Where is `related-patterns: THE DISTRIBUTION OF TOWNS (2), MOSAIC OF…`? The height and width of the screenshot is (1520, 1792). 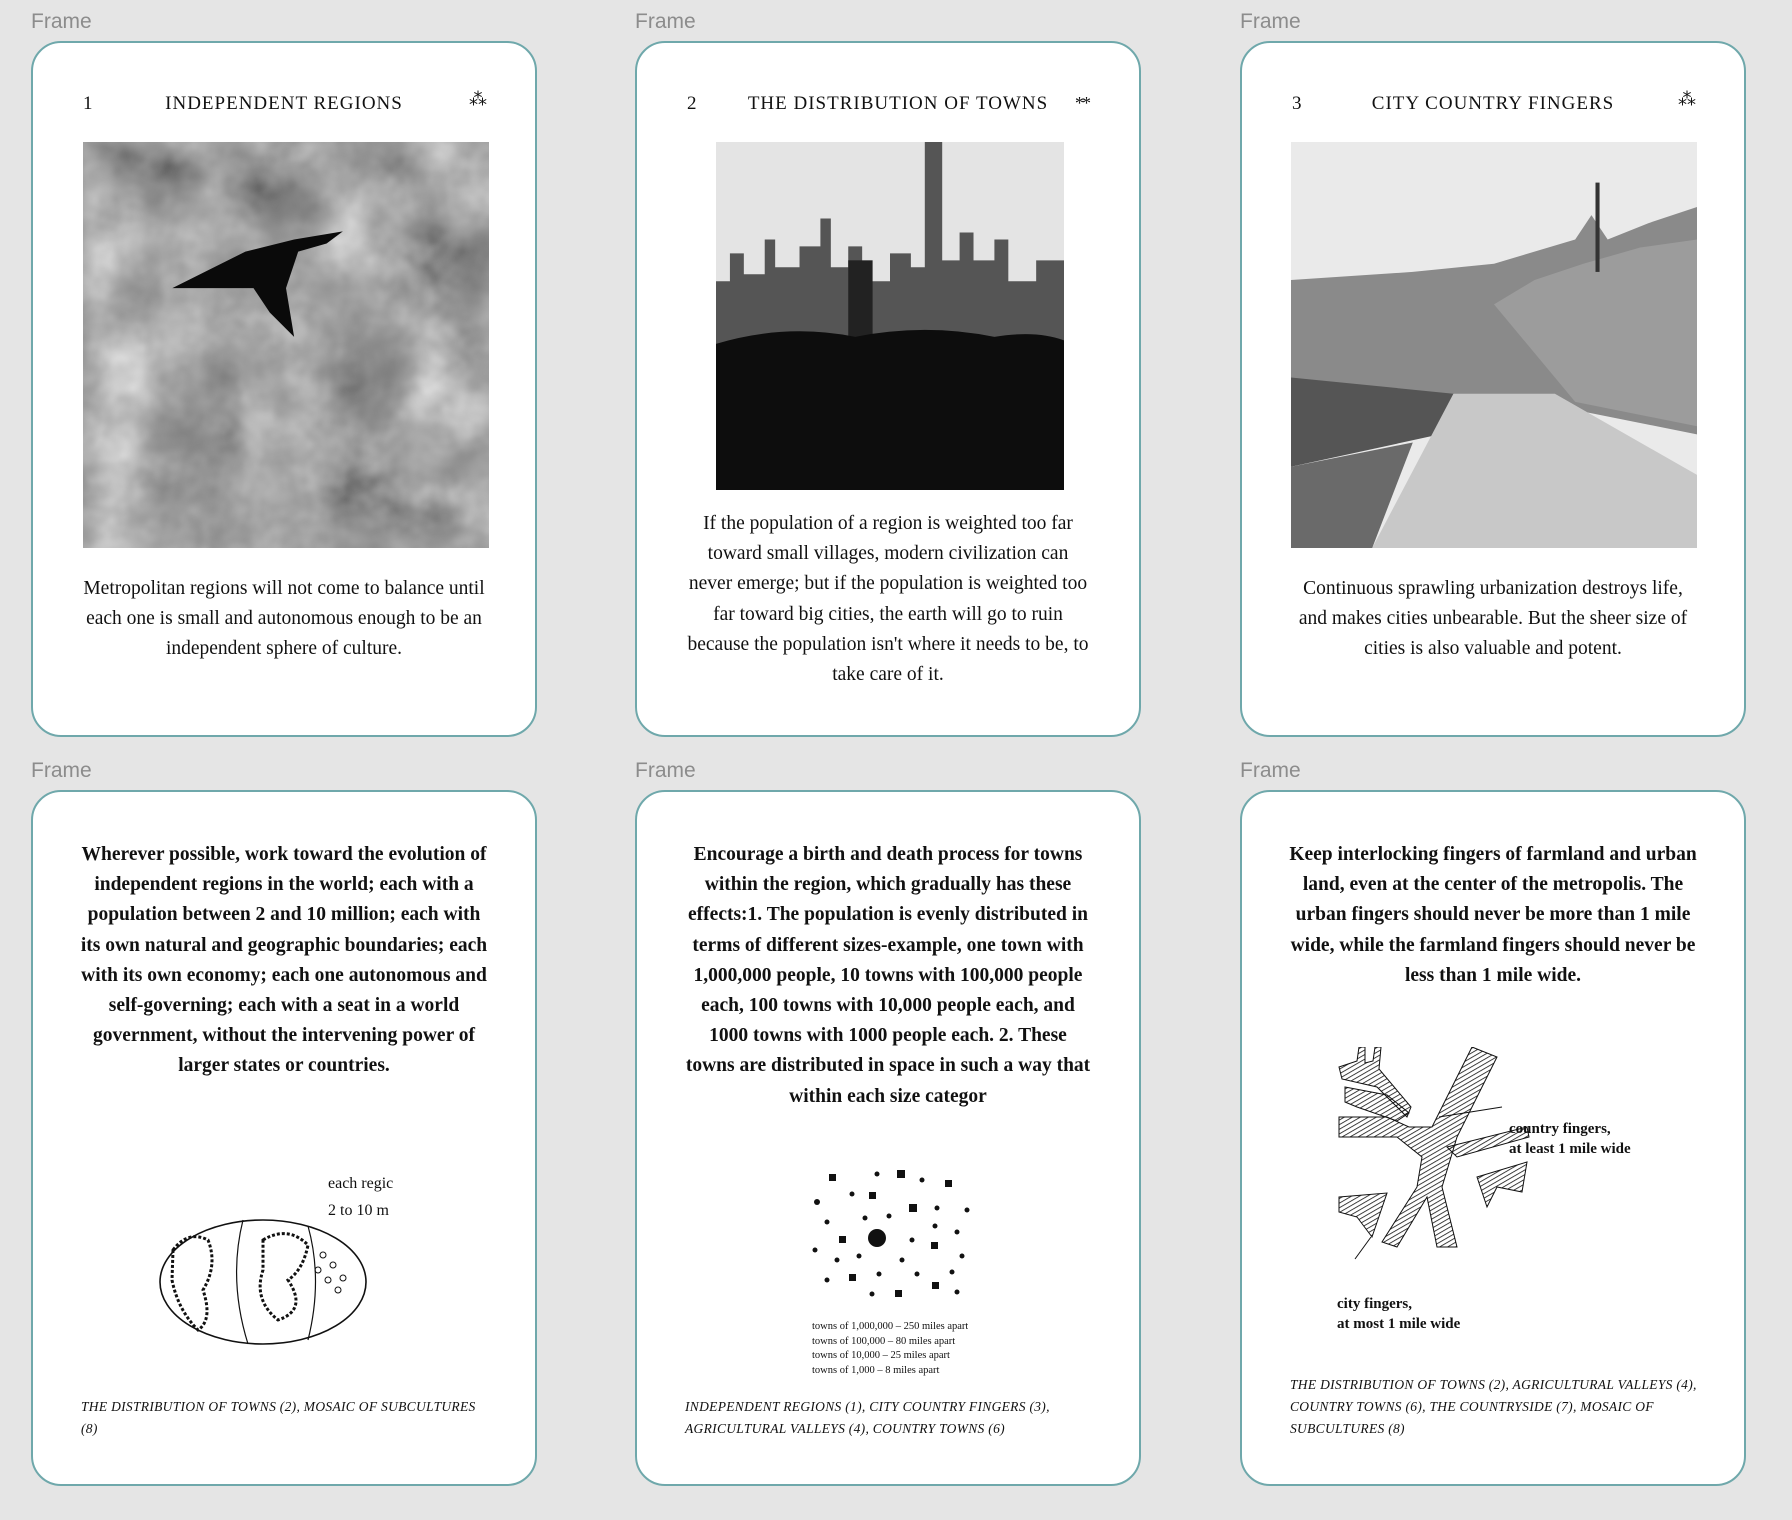
related-patterns: THE DISTRIBUTION OF TOWNS (2), MOSAIC OF… is located at coordinates (278, 1417).